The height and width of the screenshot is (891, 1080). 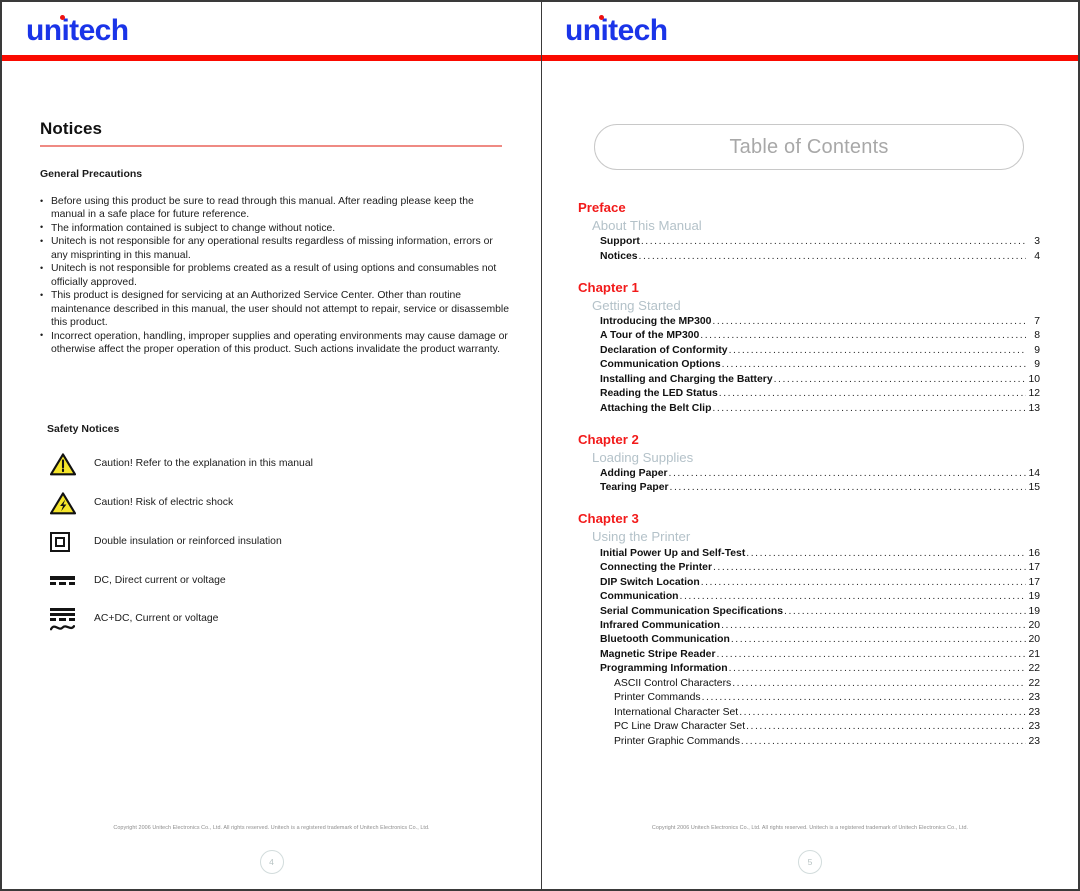 I want to click on toc-title: Table of Contents, so click(x=809, y=147).